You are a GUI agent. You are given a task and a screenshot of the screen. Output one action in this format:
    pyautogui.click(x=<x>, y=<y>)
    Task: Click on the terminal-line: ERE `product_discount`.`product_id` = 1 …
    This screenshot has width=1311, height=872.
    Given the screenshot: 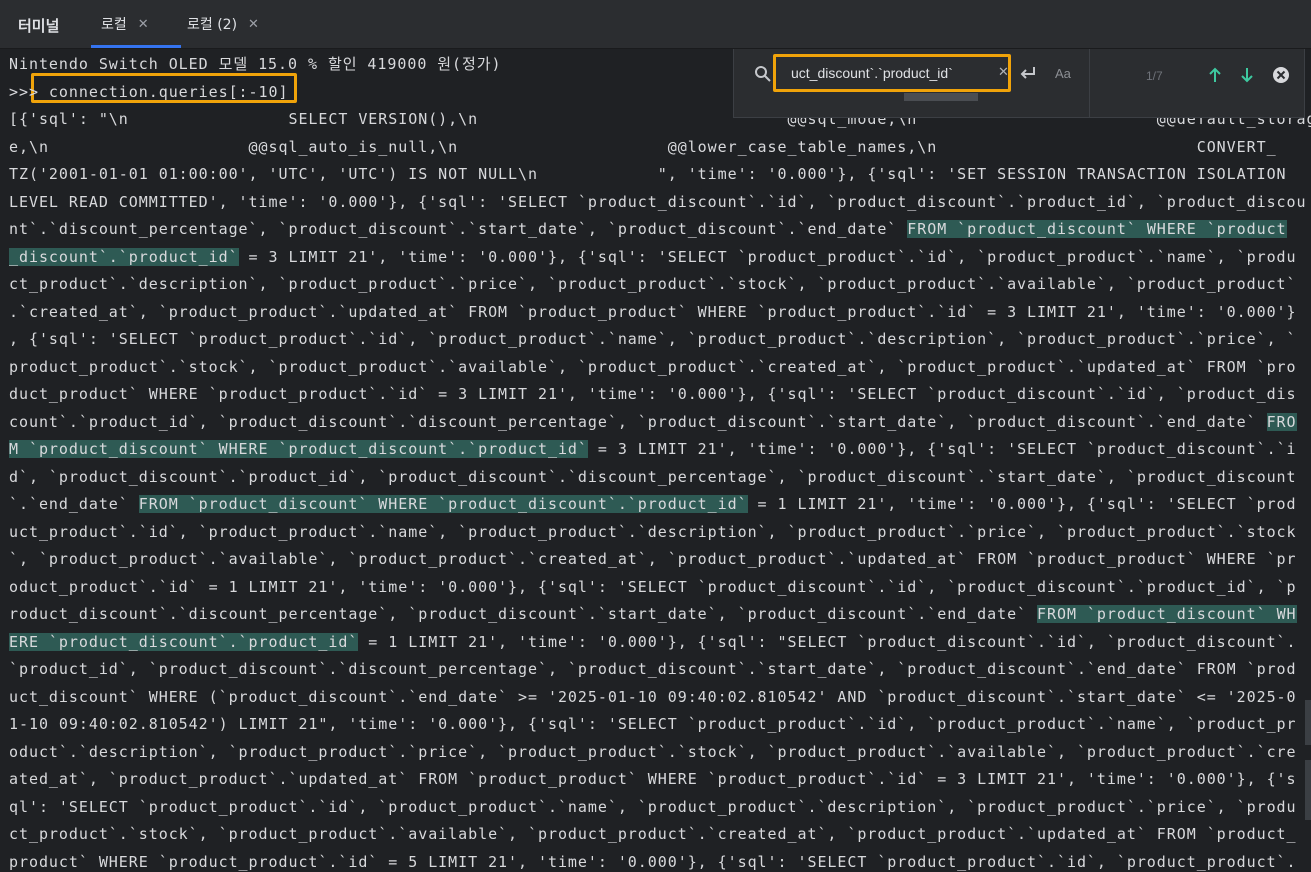 What is the action you would take?
    pyautogui.click(x=653, y=642)
    